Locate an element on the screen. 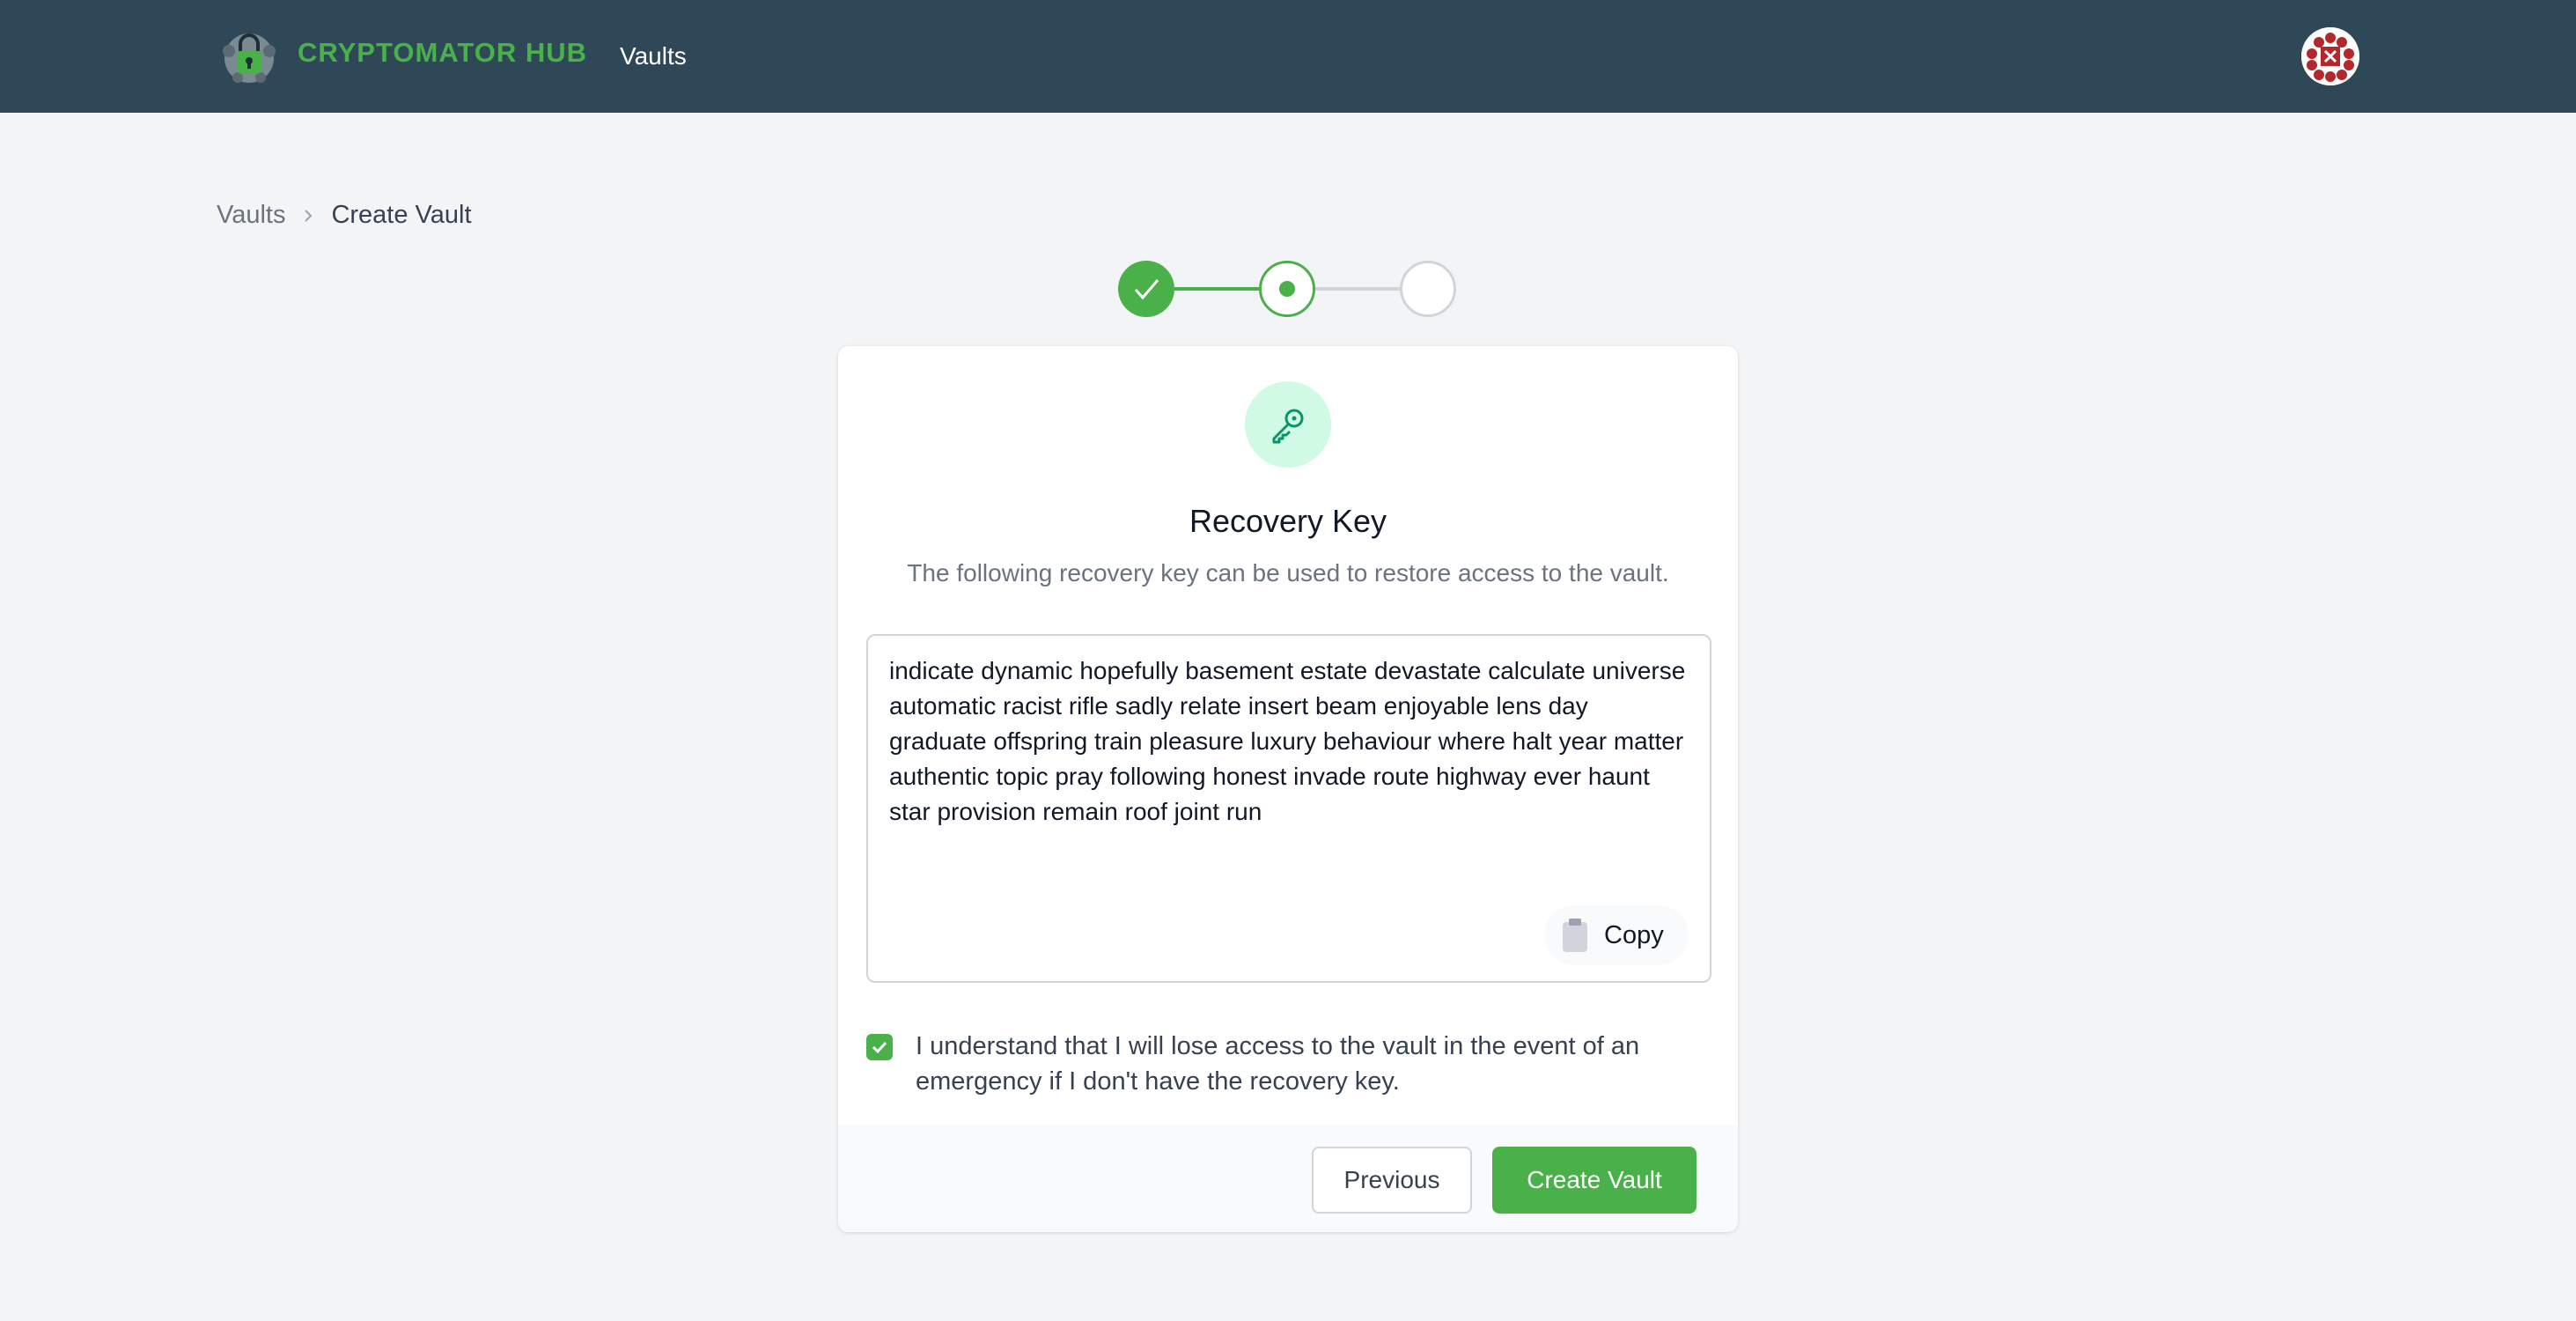  user-avatar is located at coordinates (2330, 56).